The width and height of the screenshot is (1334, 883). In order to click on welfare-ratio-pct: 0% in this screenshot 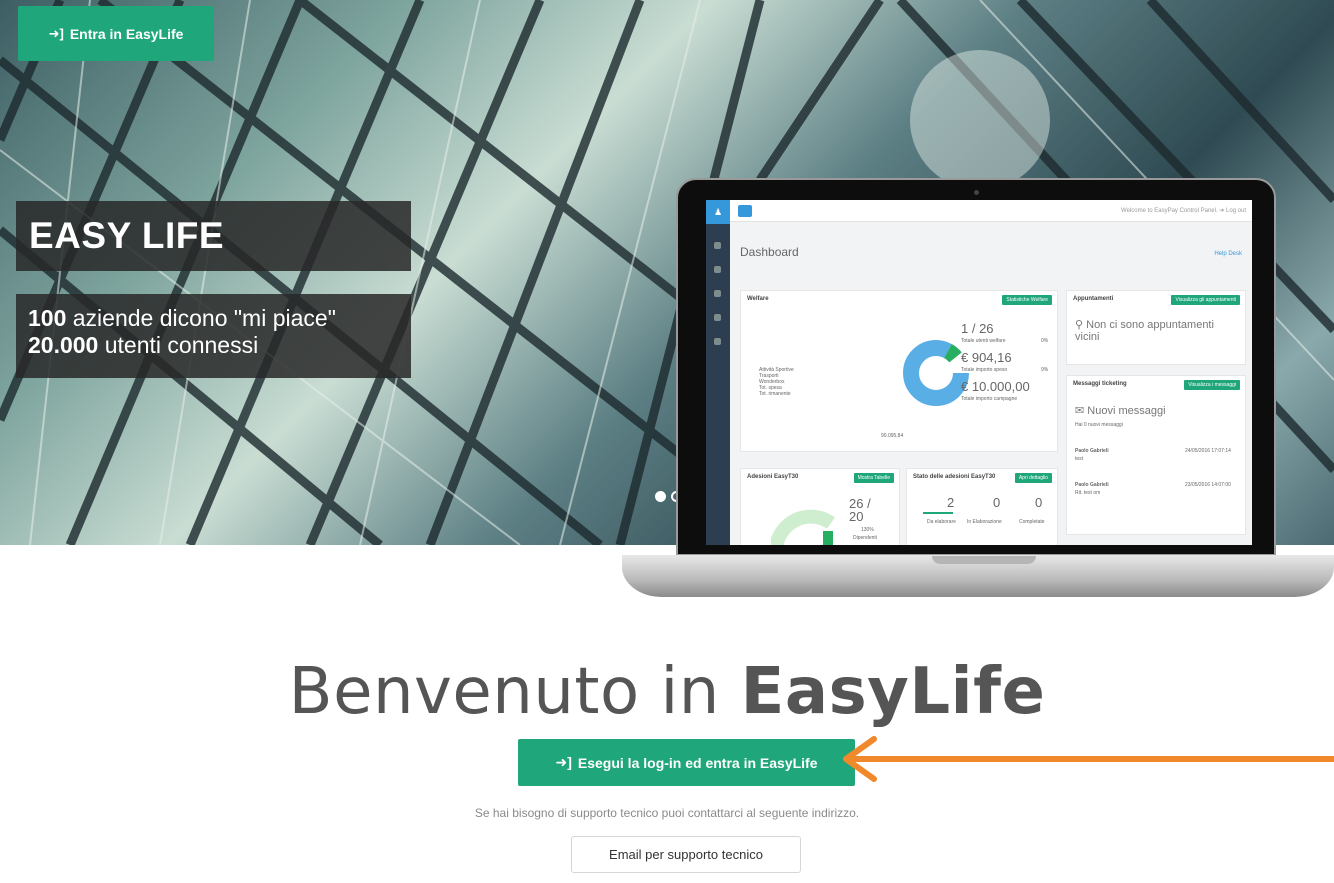, I will do `click(1045, 341)`.